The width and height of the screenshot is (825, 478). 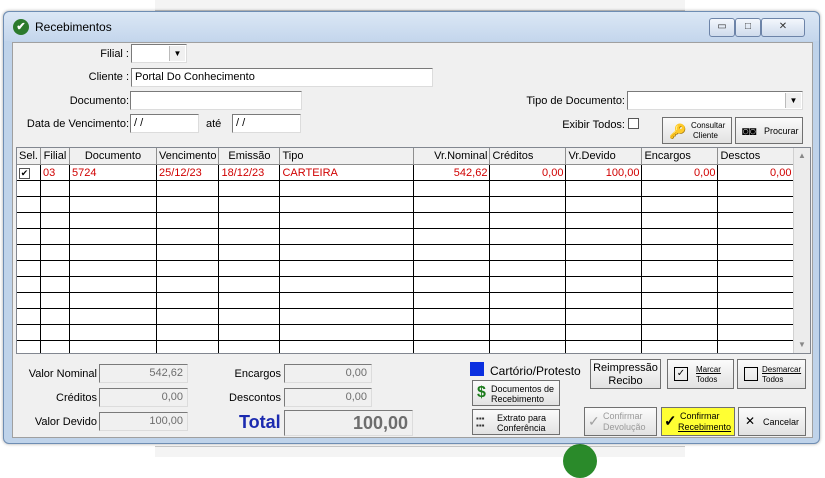 What do you see at coordinates (593, 125) in the screenshot?
I see `exibir-todos-label: Exibir Todos:` at bounding box center [593, 125].